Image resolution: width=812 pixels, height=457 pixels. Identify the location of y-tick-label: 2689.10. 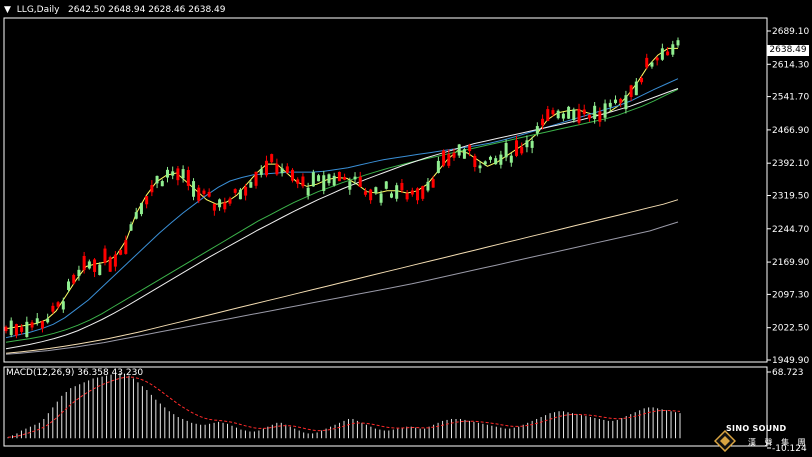
(790, 32).